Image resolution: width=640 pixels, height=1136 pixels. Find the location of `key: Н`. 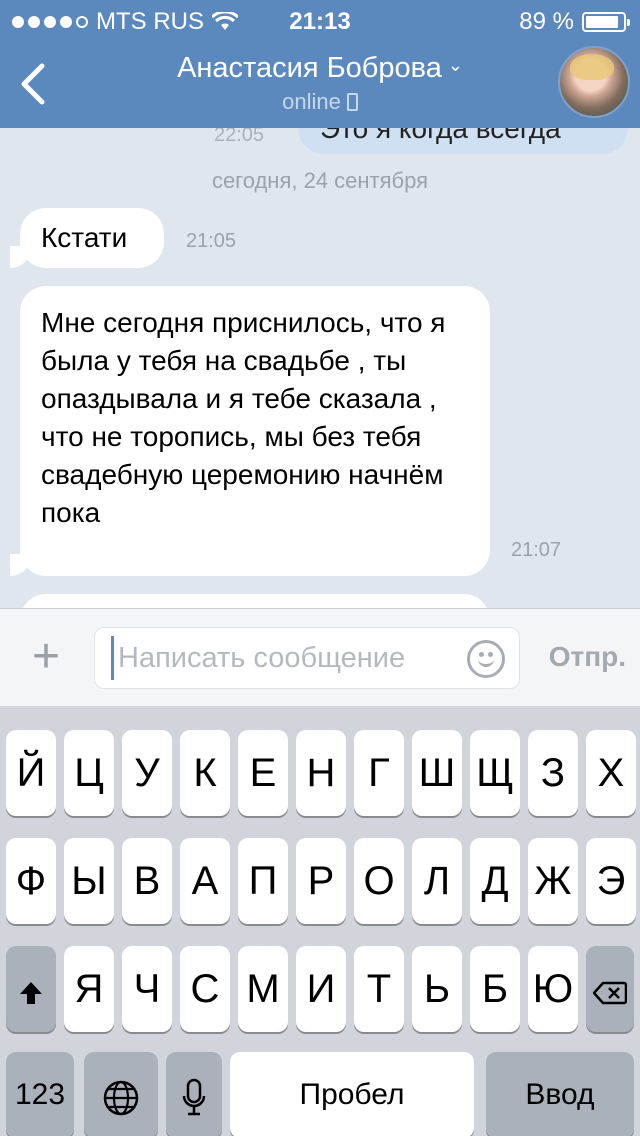

key: Н is located at coordinates (321, 773).